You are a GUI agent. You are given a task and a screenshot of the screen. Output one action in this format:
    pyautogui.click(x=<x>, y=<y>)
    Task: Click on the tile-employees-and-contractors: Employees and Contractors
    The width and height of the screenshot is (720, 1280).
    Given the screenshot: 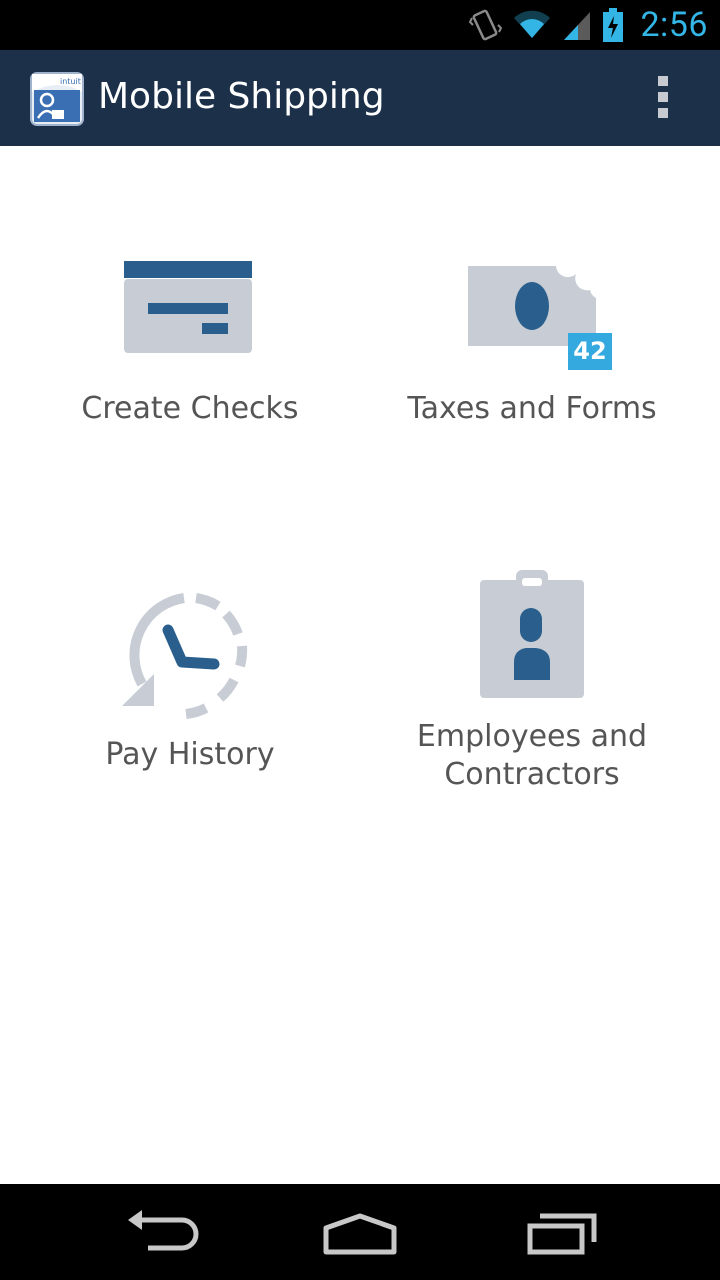 What is the action you would take?
    pyautogui.click(x=532, y=686)
    